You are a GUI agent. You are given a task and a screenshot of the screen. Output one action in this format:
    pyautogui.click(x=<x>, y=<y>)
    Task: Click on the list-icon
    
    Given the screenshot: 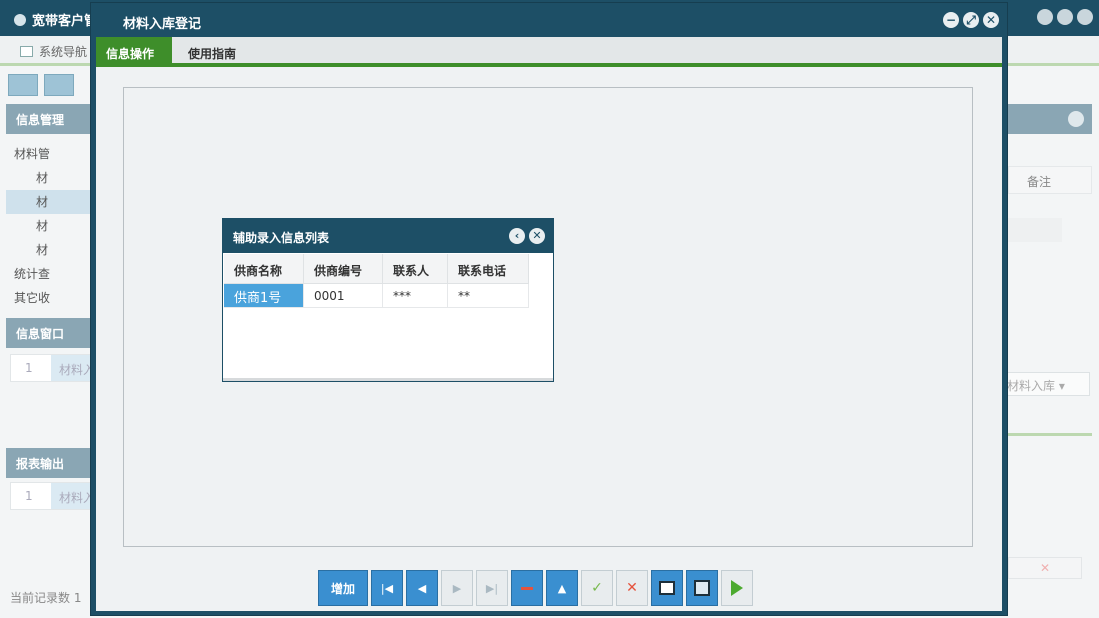 What is the action you would take?
    pyautogui.click(x=59, y=85)
    